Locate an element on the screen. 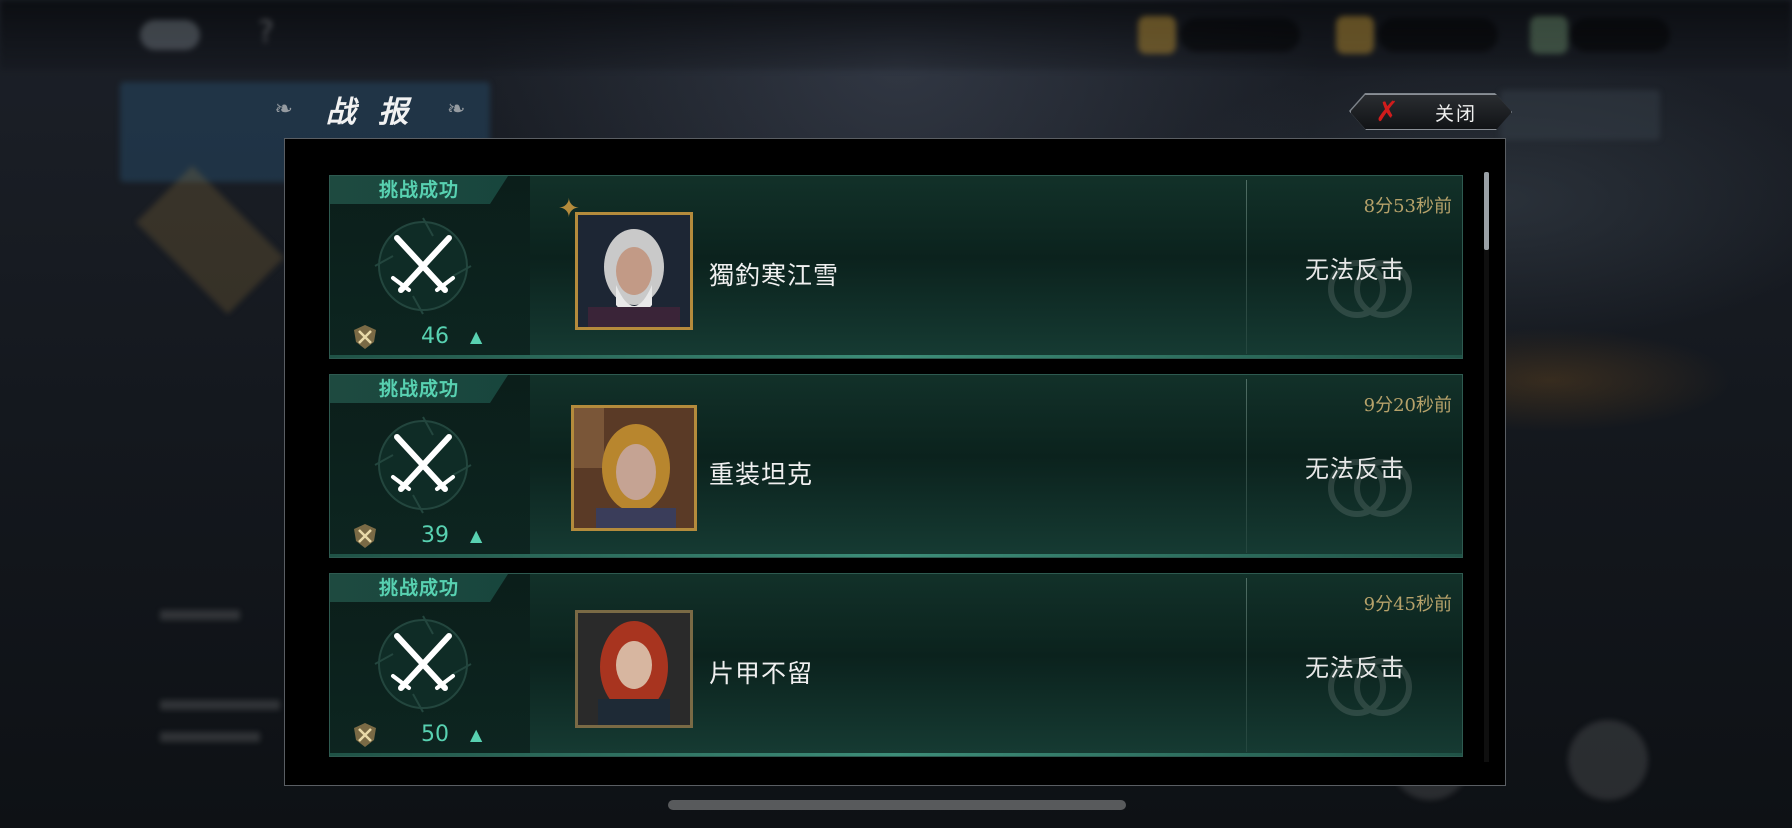  battle-report-row: 挑战成功 46 ▲ ✦ 獨釣寒江雪 8分53秒前 无法反击 is located at coordinates (896, 267).